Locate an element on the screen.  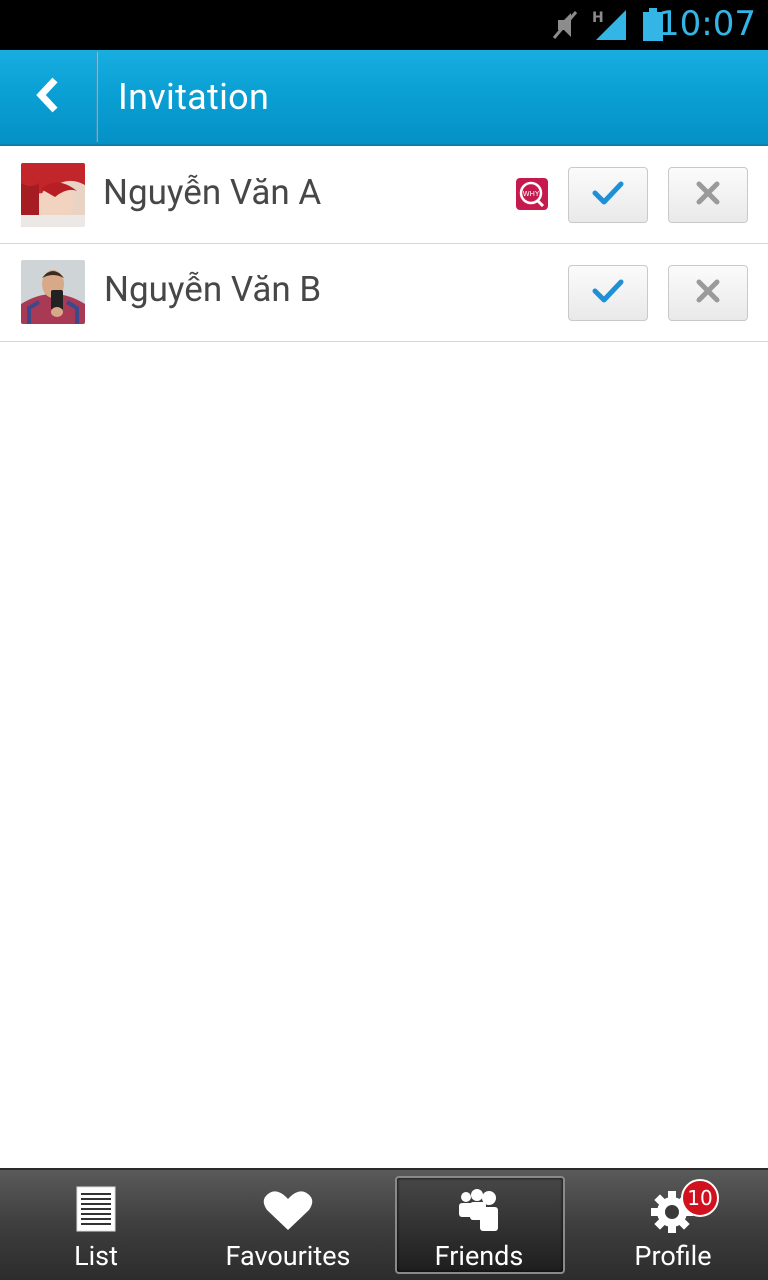
tab-label: List is located at coordinates (96, 1256).